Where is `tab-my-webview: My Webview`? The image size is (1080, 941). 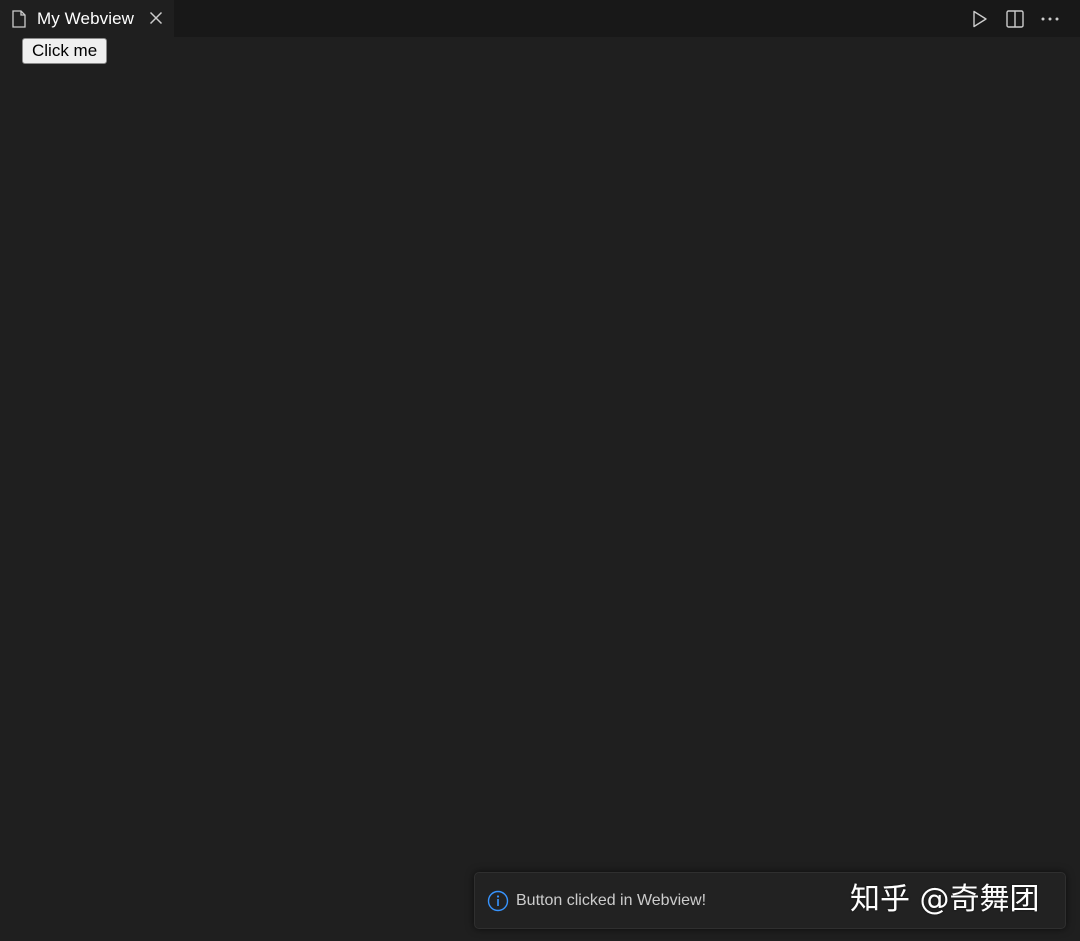
tab-my-webview: My Webview is located at coordinates (87, 18).